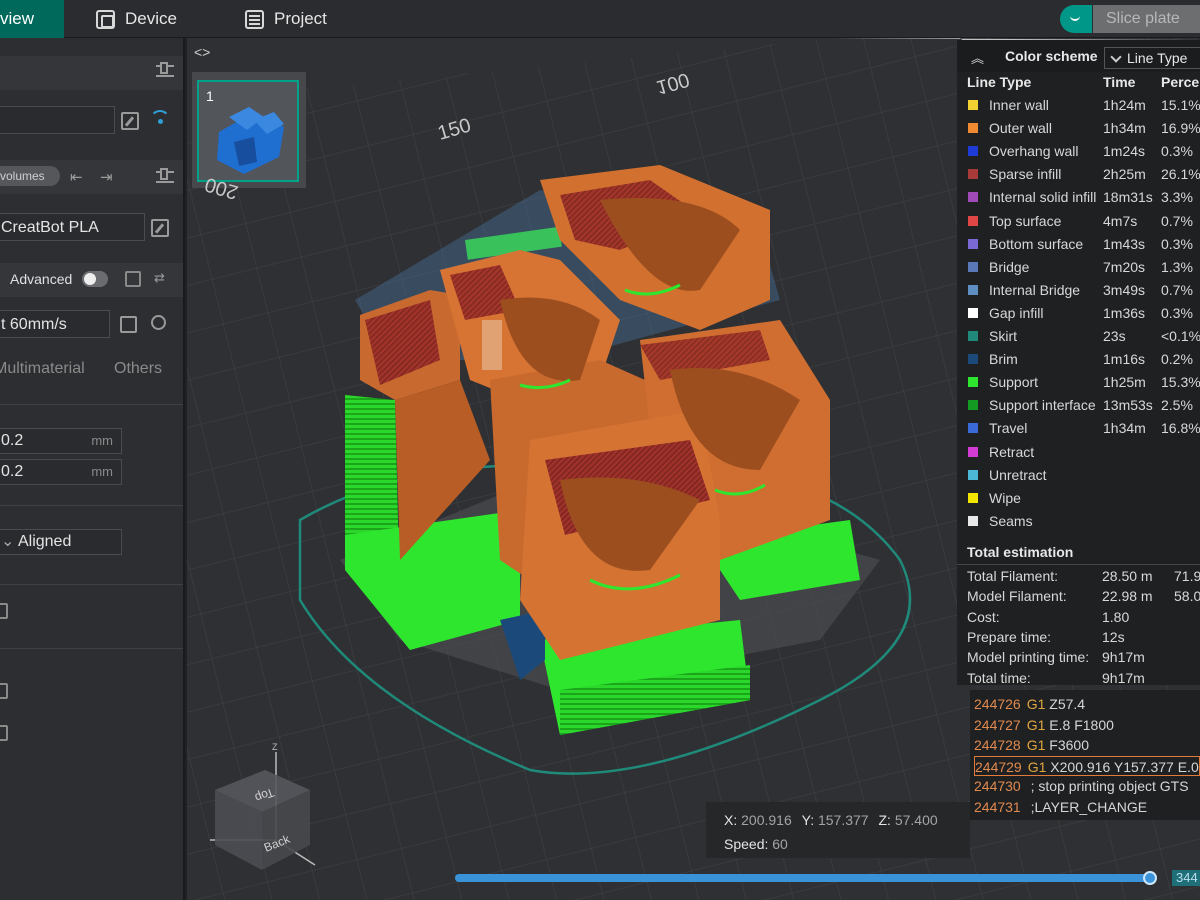  Describe the element at coordinates (1019, 105) in the screenshot. I see `legend-line-type: Inner wall` at that location.